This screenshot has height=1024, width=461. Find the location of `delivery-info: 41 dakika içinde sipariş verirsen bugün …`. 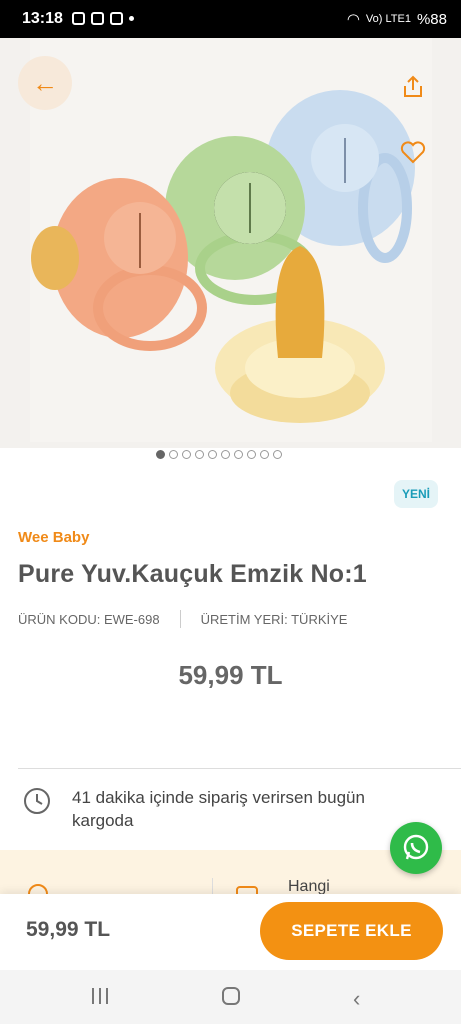

delivery-info: 41 dakika içinde sipariş verirsen bugün … is located at coordinates (217, 809).